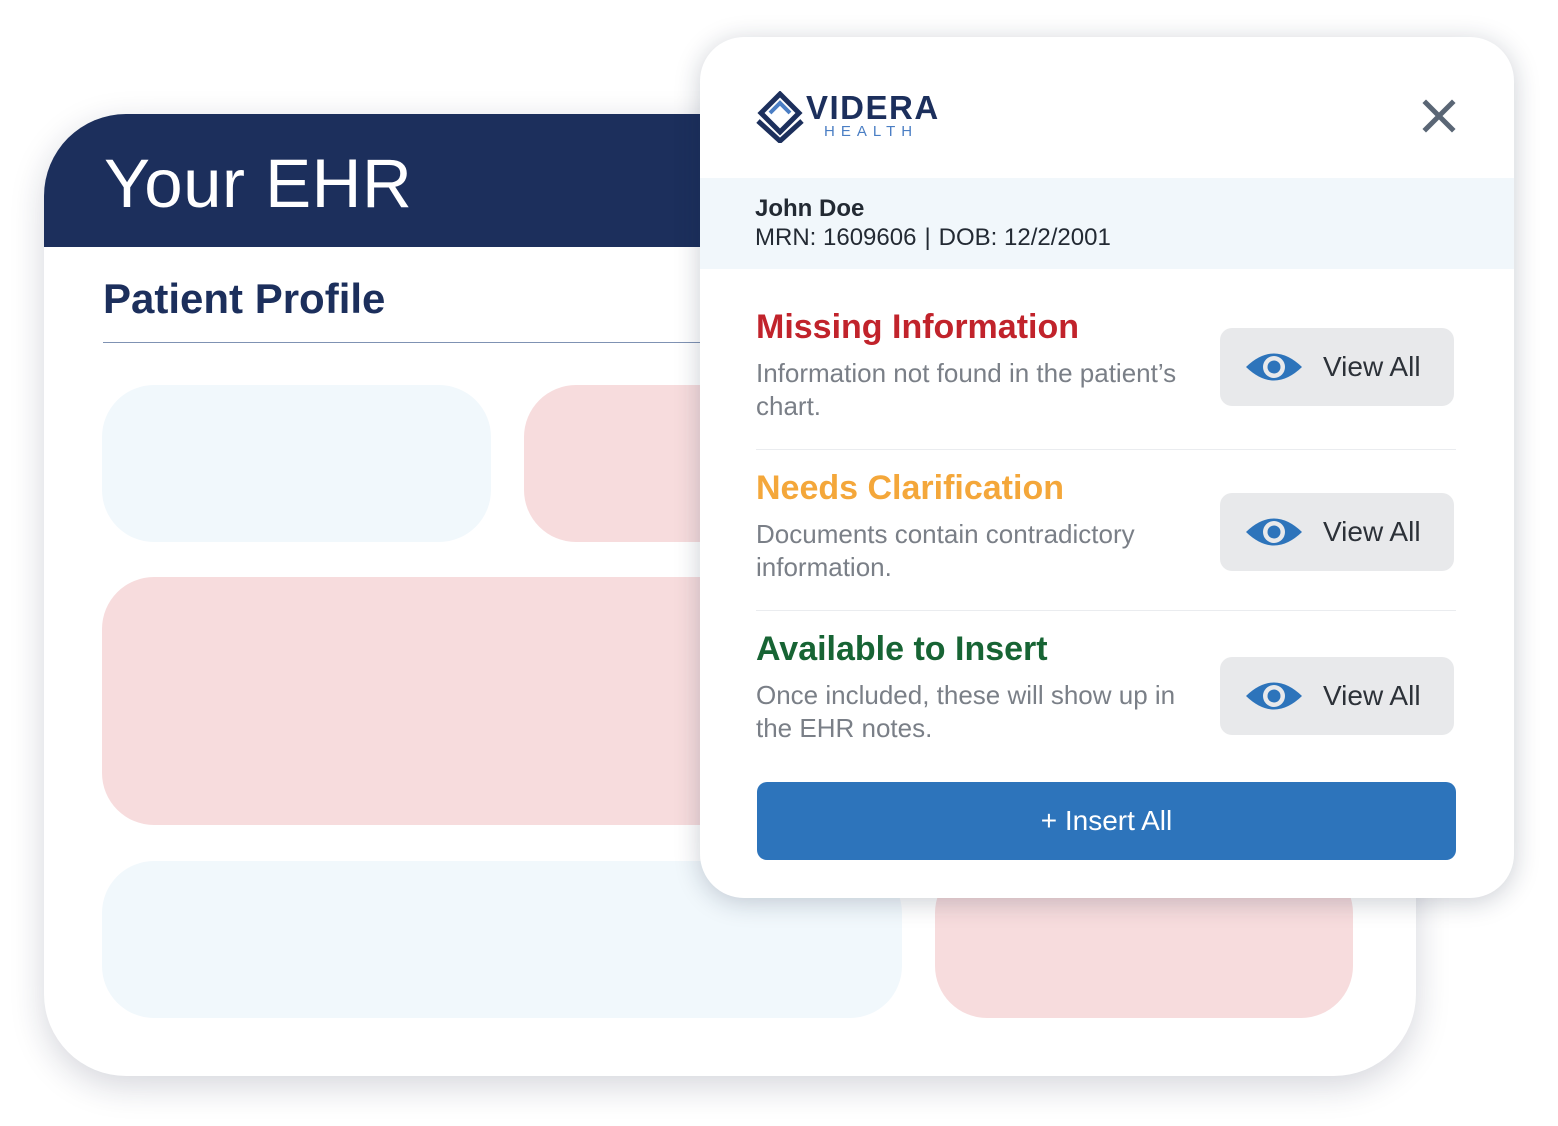  Describe the element at coordinates (258, 183) in the screenshot. I see `ehr-title: Your EHR` at that location.